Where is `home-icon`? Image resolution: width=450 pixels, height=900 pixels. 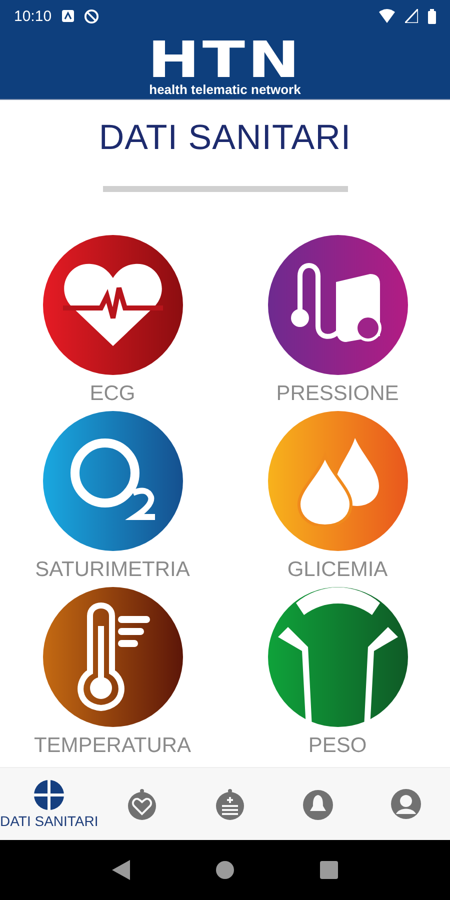 home-icon is located at coordinates (225, 870).